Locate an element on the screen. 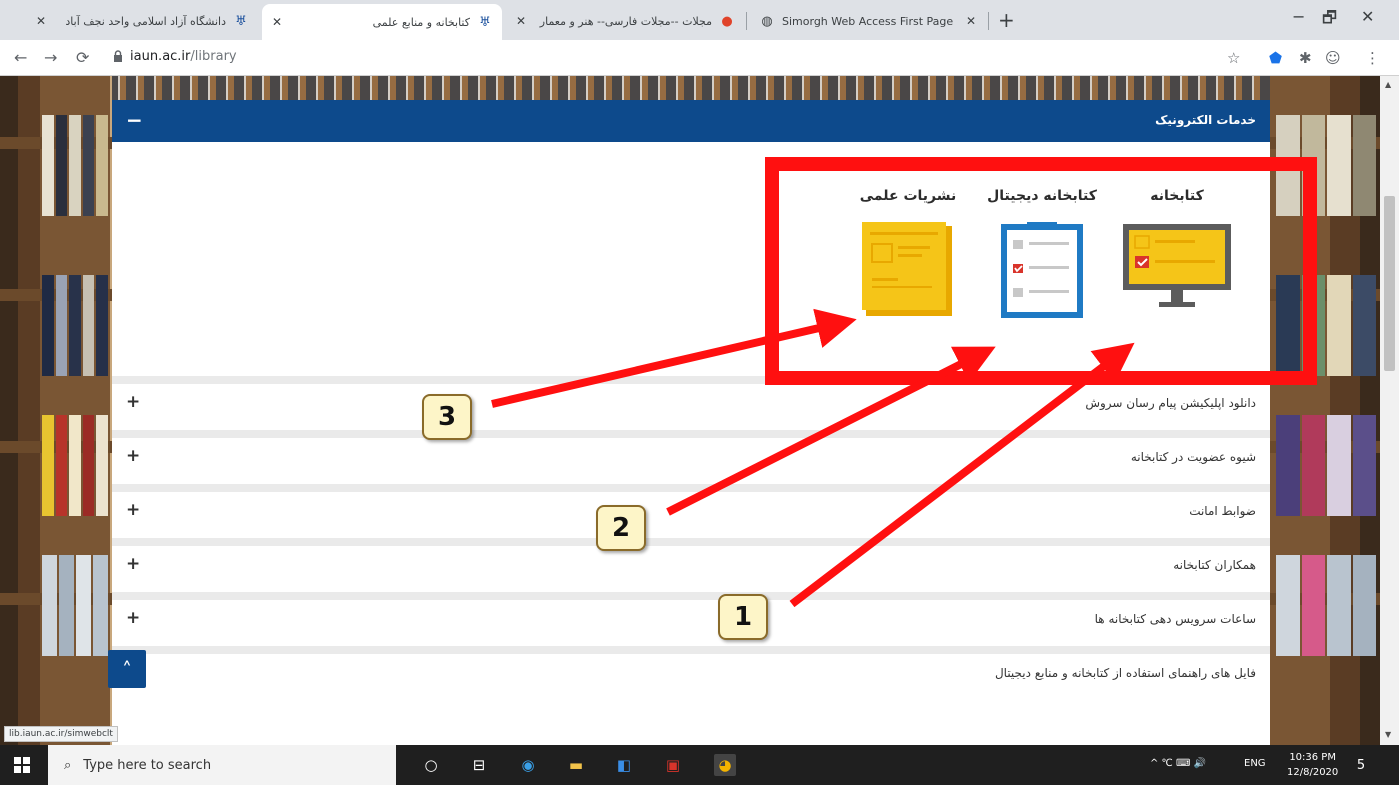  star-icon: ☆ is located at coordinates (1233, 58).